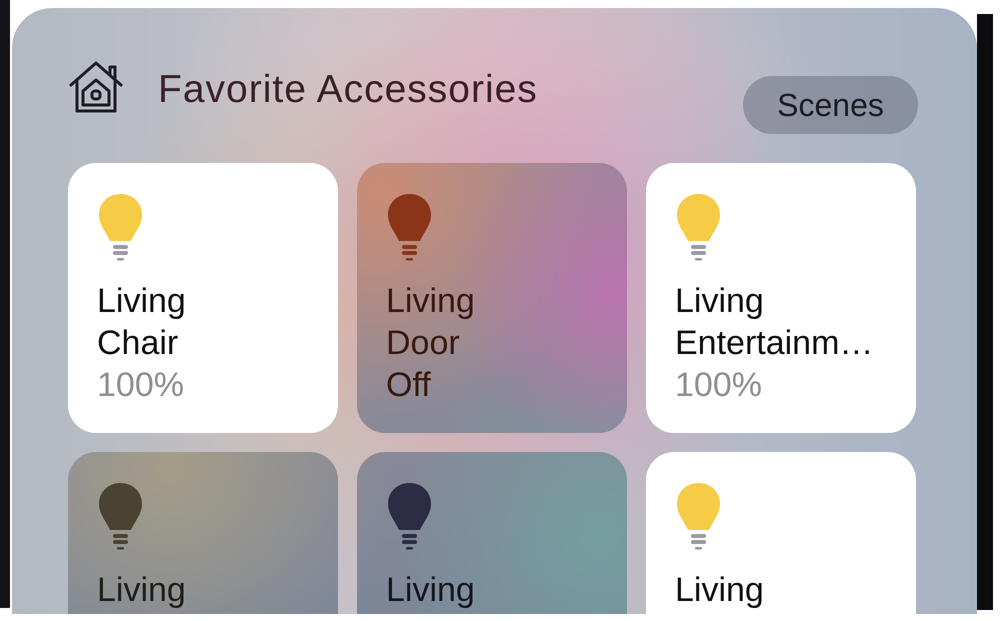  I want to click on accessory-name: Chair, so click(137, 343).